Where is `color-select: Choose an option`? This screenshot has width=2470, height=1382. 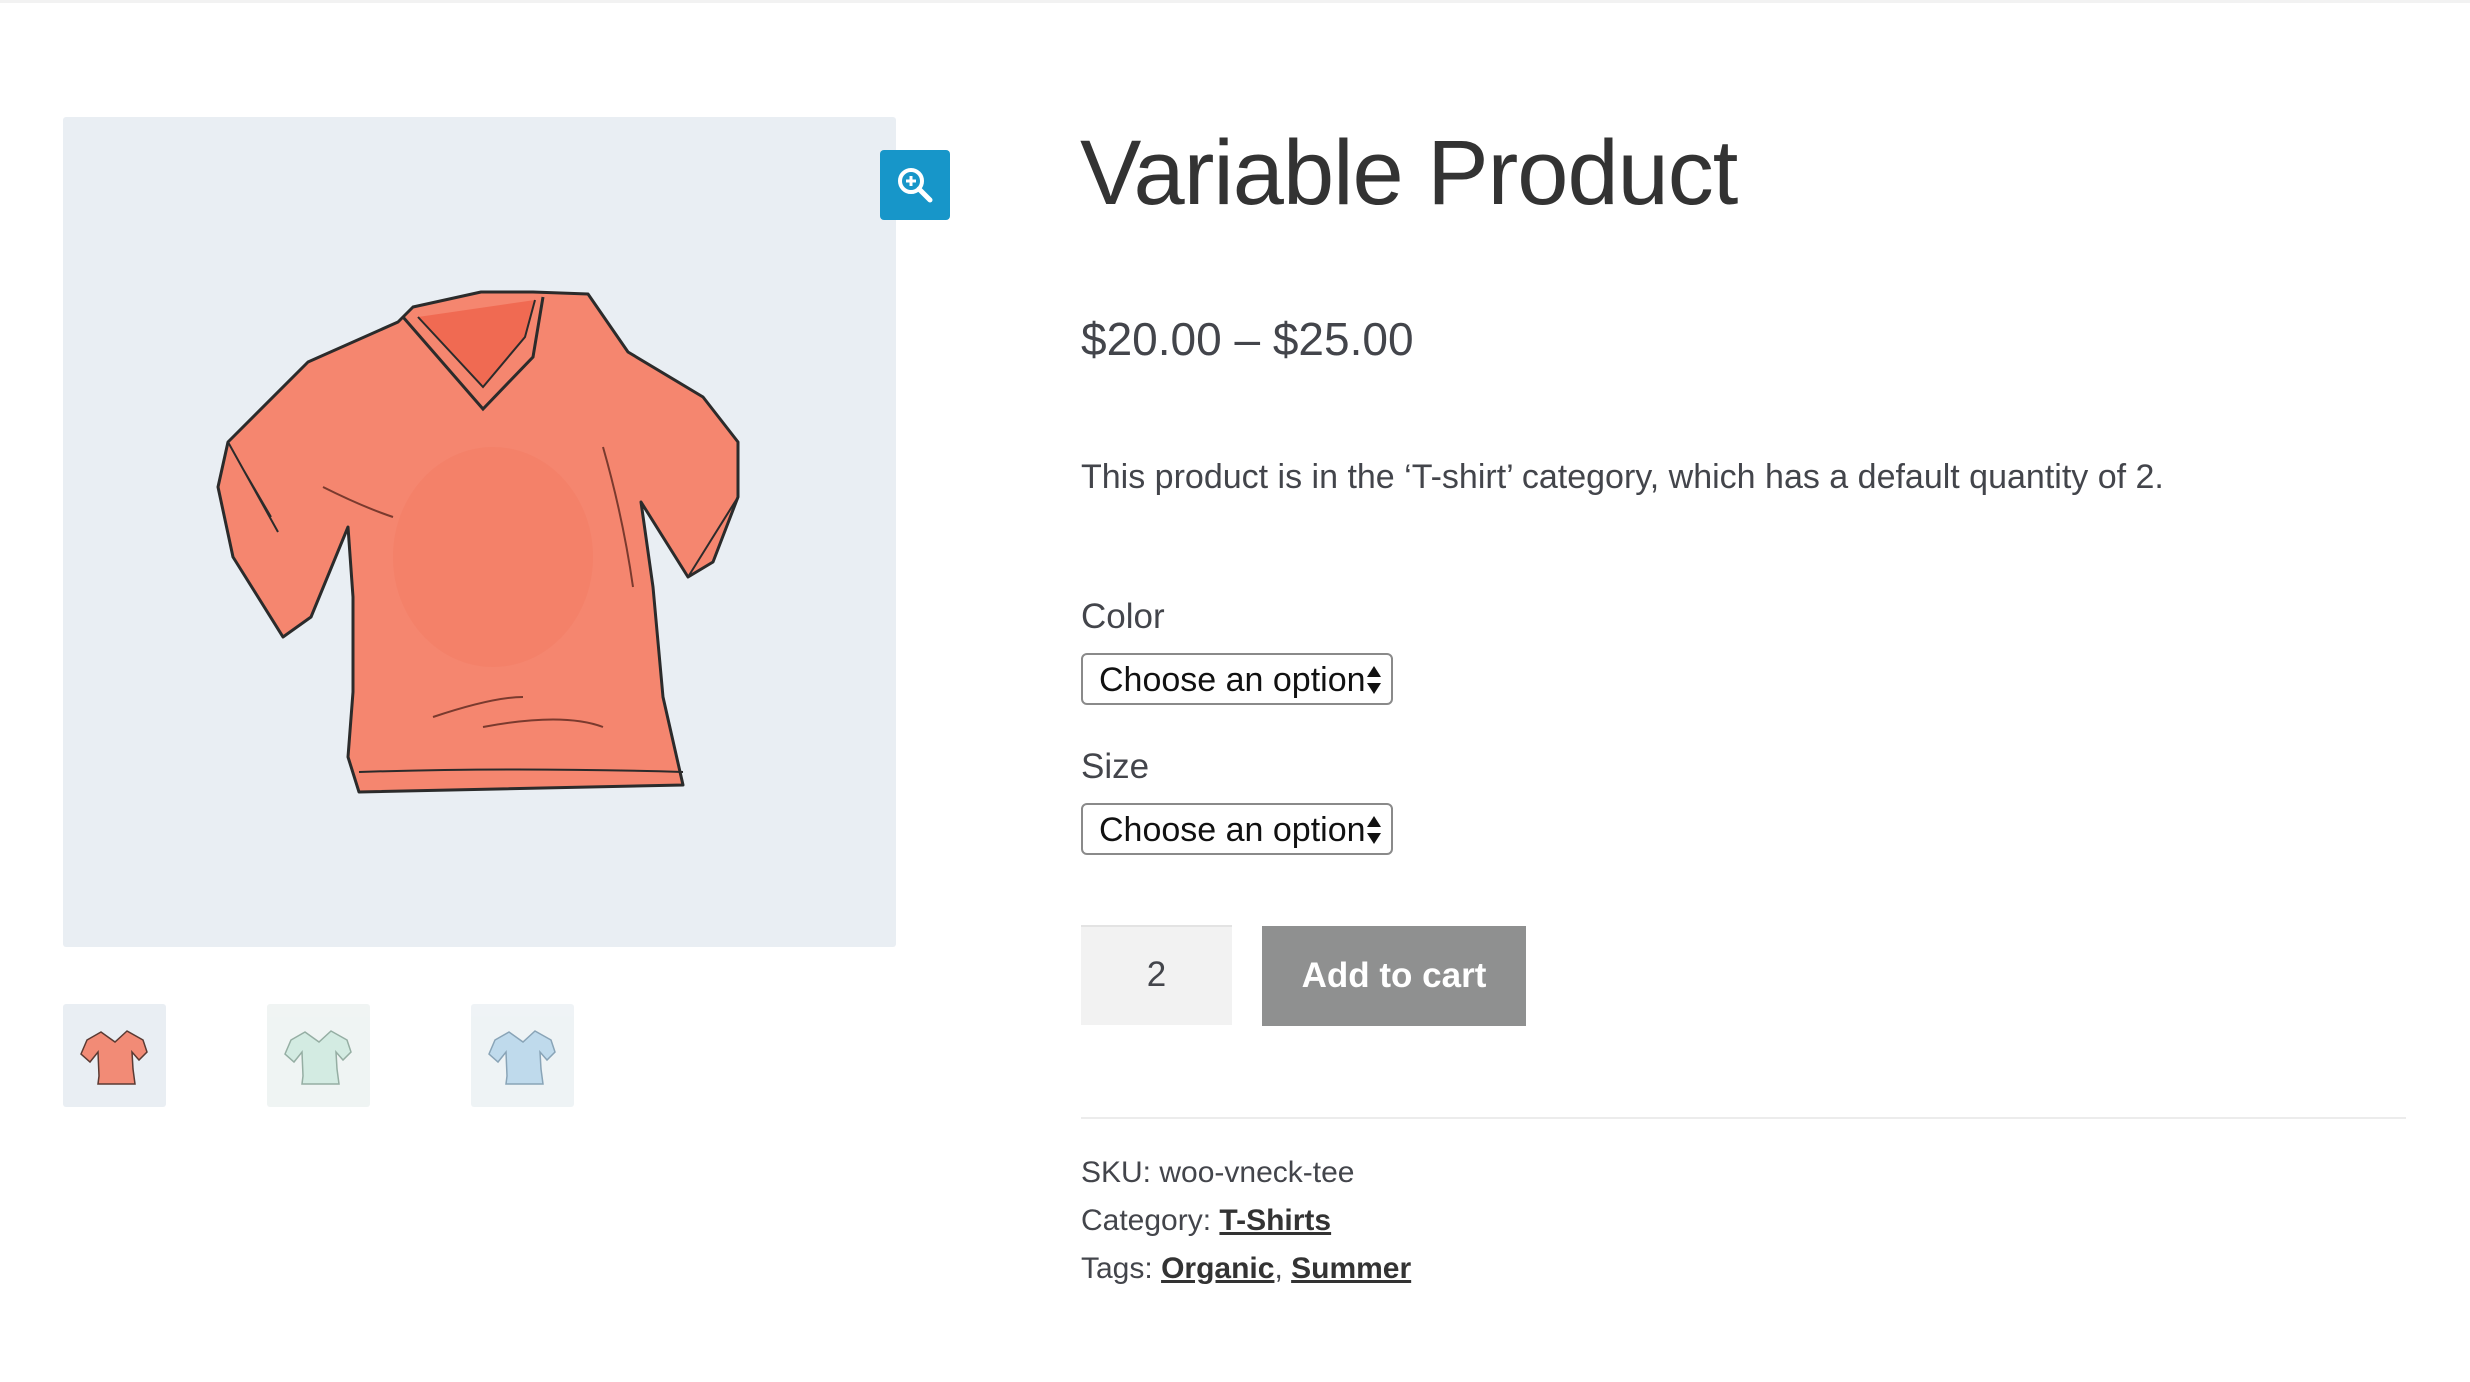
color-select: Choose an option is located at coordinates (1237, 679).